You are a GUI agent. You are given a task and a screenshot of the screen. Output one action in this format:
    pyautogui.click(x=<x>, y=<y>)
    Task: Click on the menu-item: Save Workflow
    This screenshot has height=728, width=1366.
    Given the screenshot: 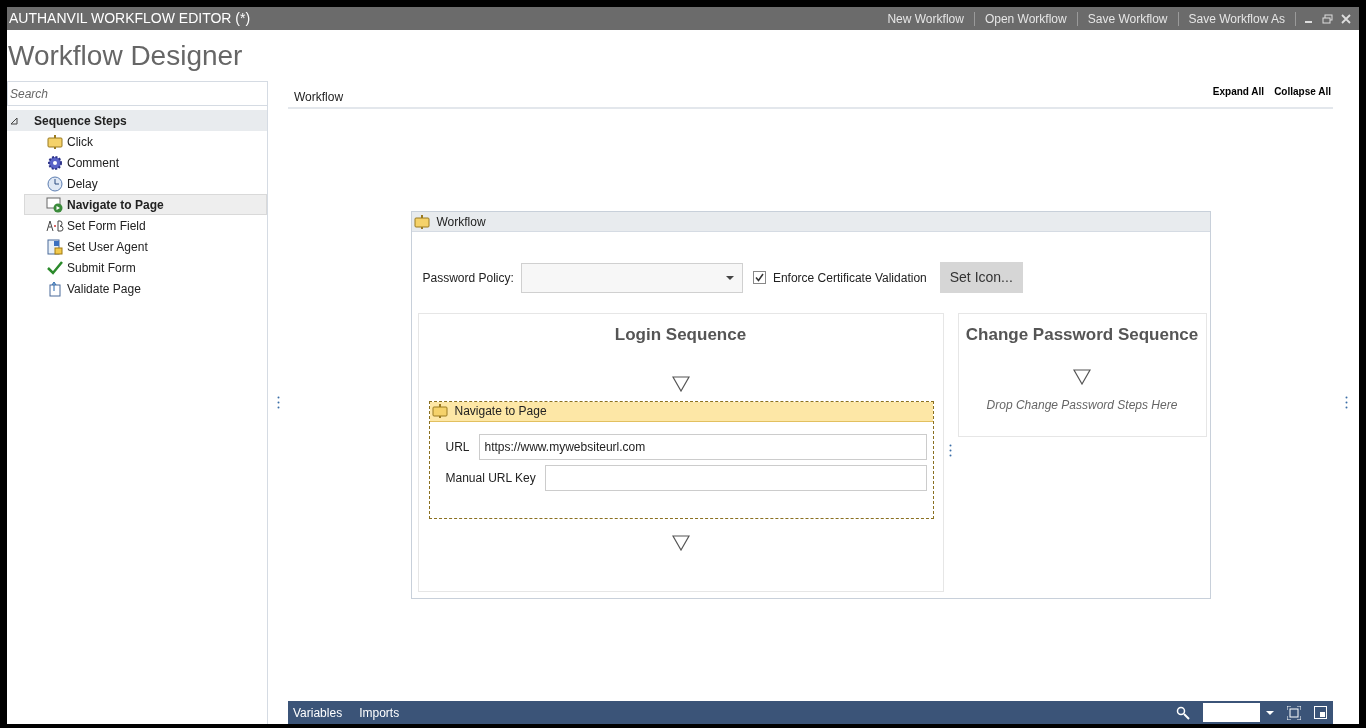 What is the action you would take?
    pyautogui.click(x=1127, y=18)
    